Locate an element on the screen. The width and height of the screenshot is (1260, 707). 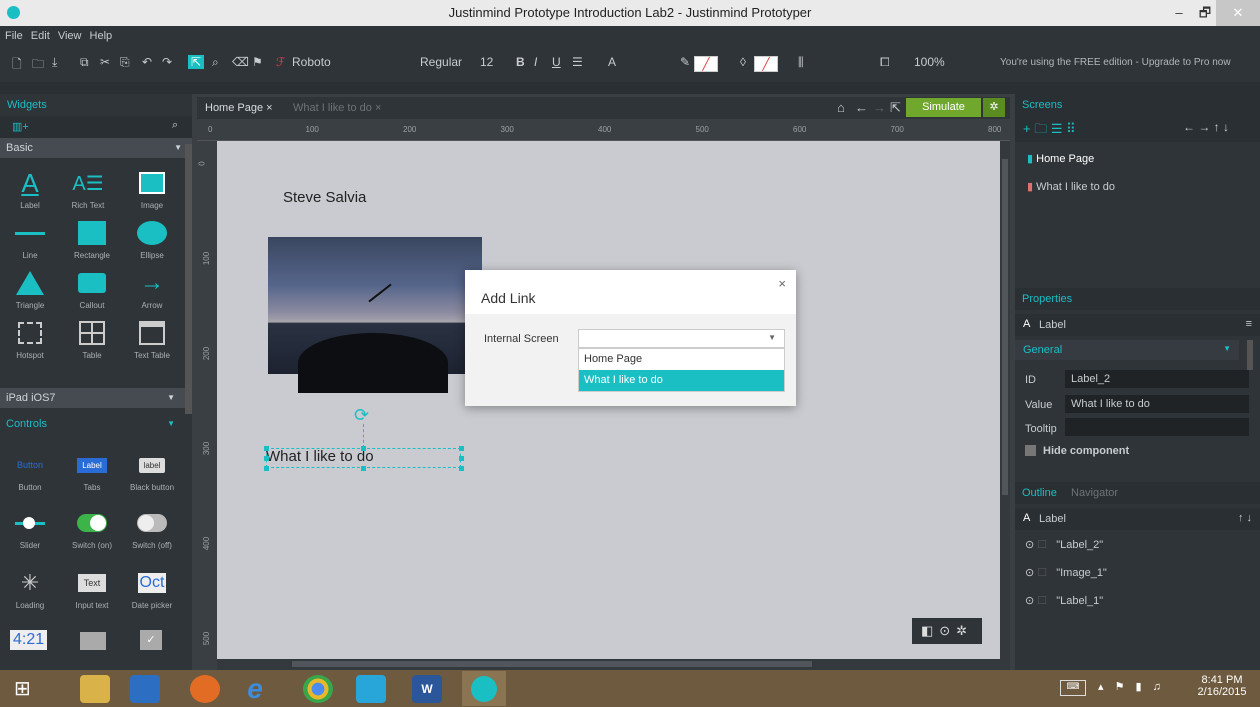
select-tool-icon: ⇱ is located at coordinates (196, 62).